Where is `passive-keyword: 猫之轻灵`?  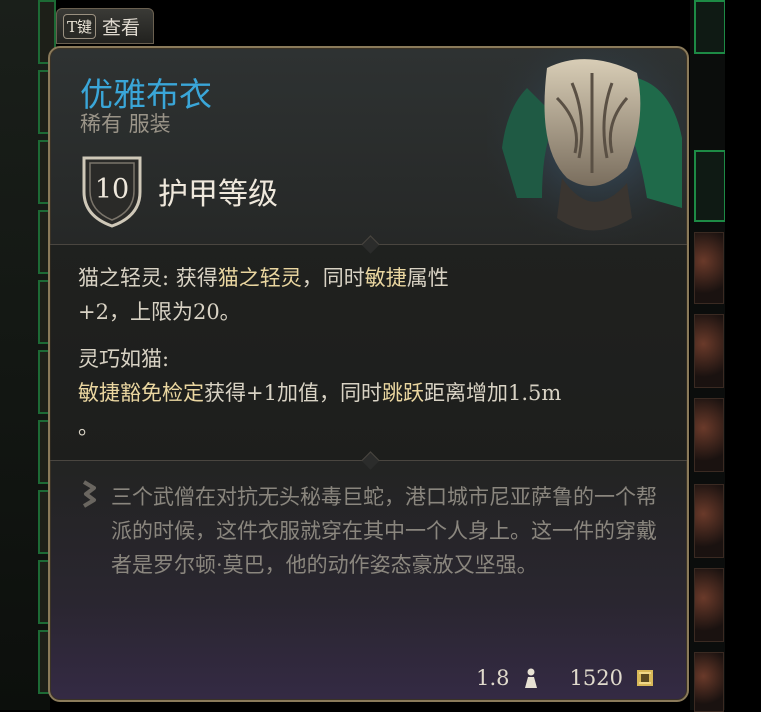 passive-keyword: 猫之轻灵 is located at coordinates (260, 278).